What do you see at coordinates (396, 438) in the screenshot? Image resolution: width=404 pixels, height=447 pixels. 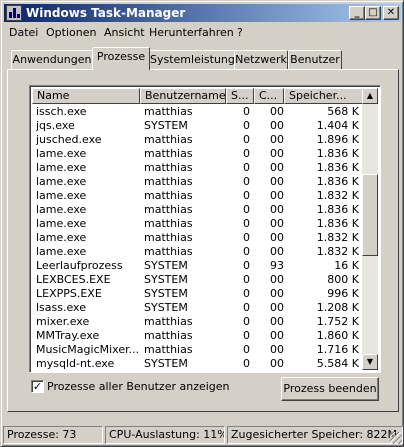 I see `resize-grip` at bounding box center [396, 438].